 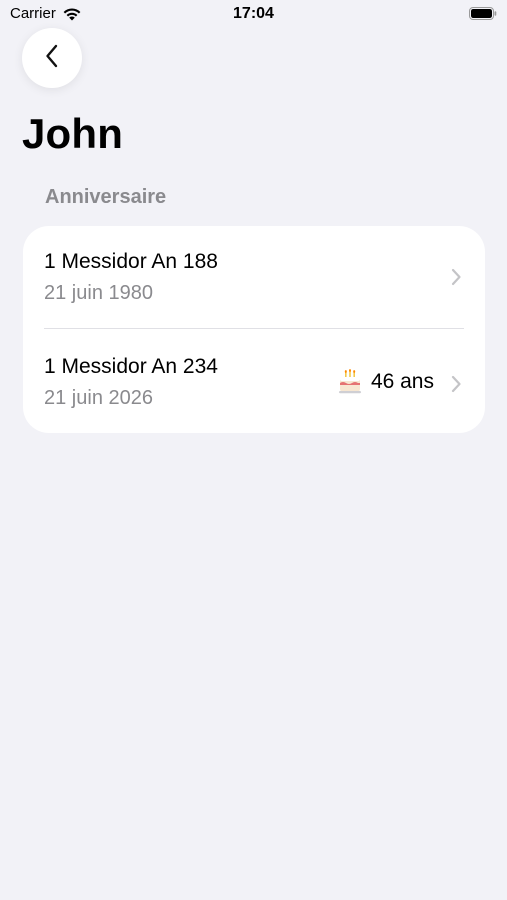 I want to click on list-item-primary: 1 Messidor An 188, so click(x=131, y=261).